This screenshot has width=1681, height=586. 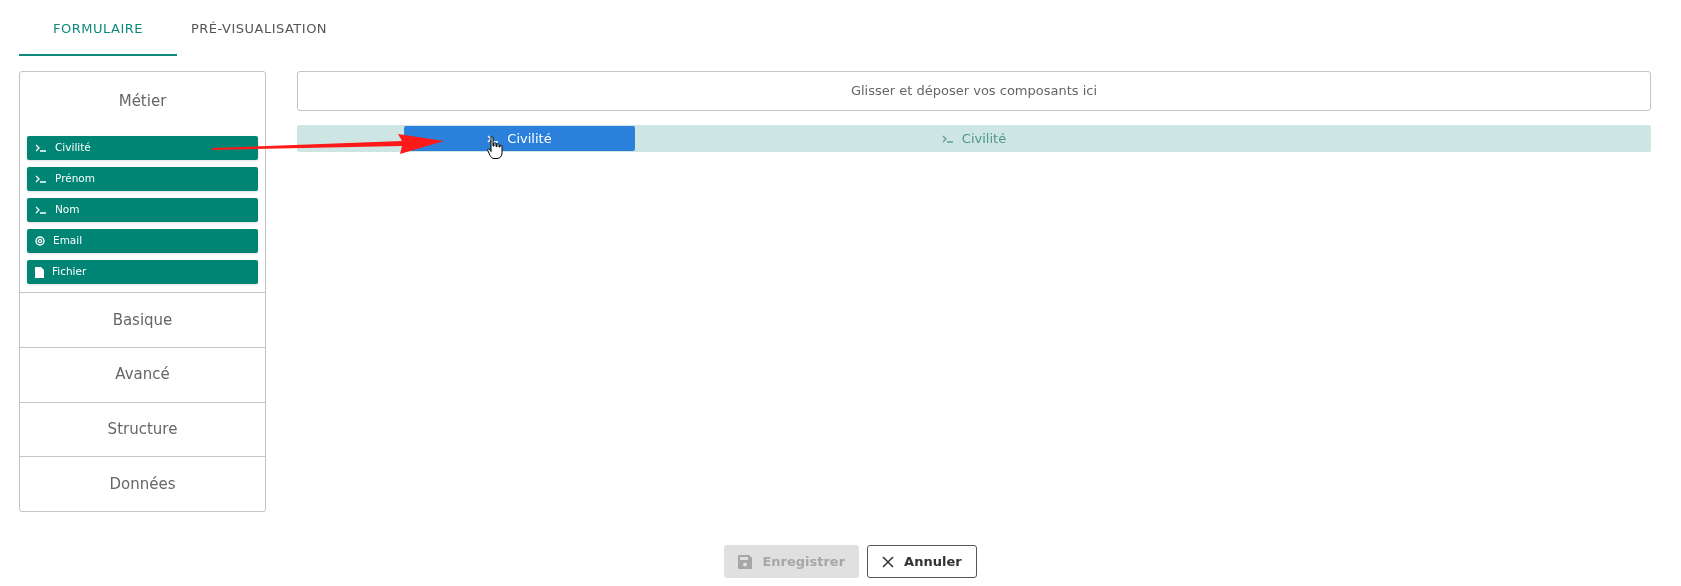 I want to click on preview-label: Civilité, so click(x=984, y=138).